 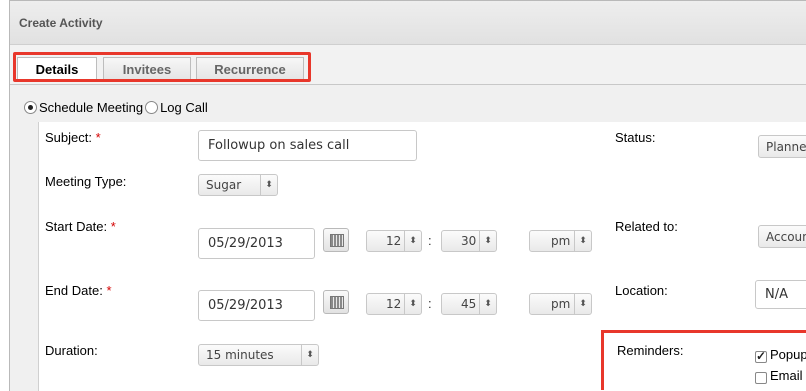 I want to click on subject-label: Subject: *, so click(x=73, y=137).